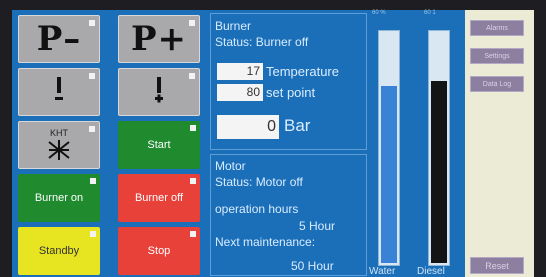 This screenshot has width=546, height=277. Describe the element at coordinates (240, 71) in the screenshot. I see `temperature-value: 17` at that location.